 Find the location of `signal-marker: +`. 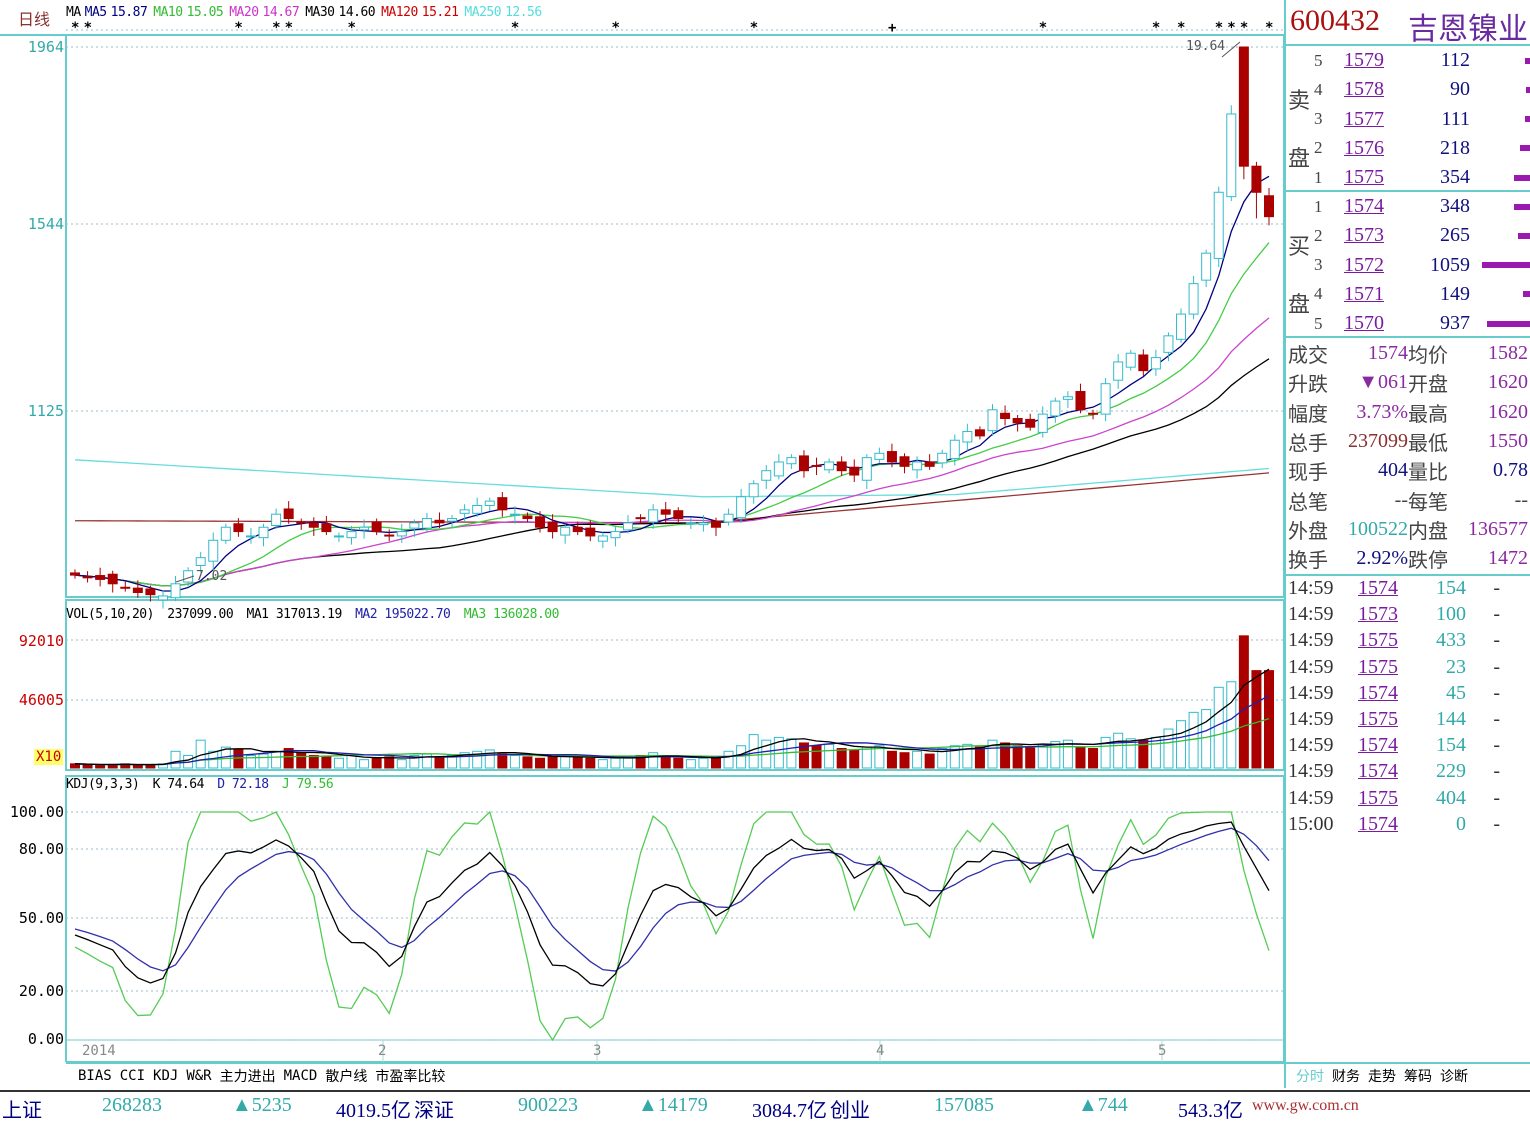

signal-marker: + is located at coordinates (892, 28).